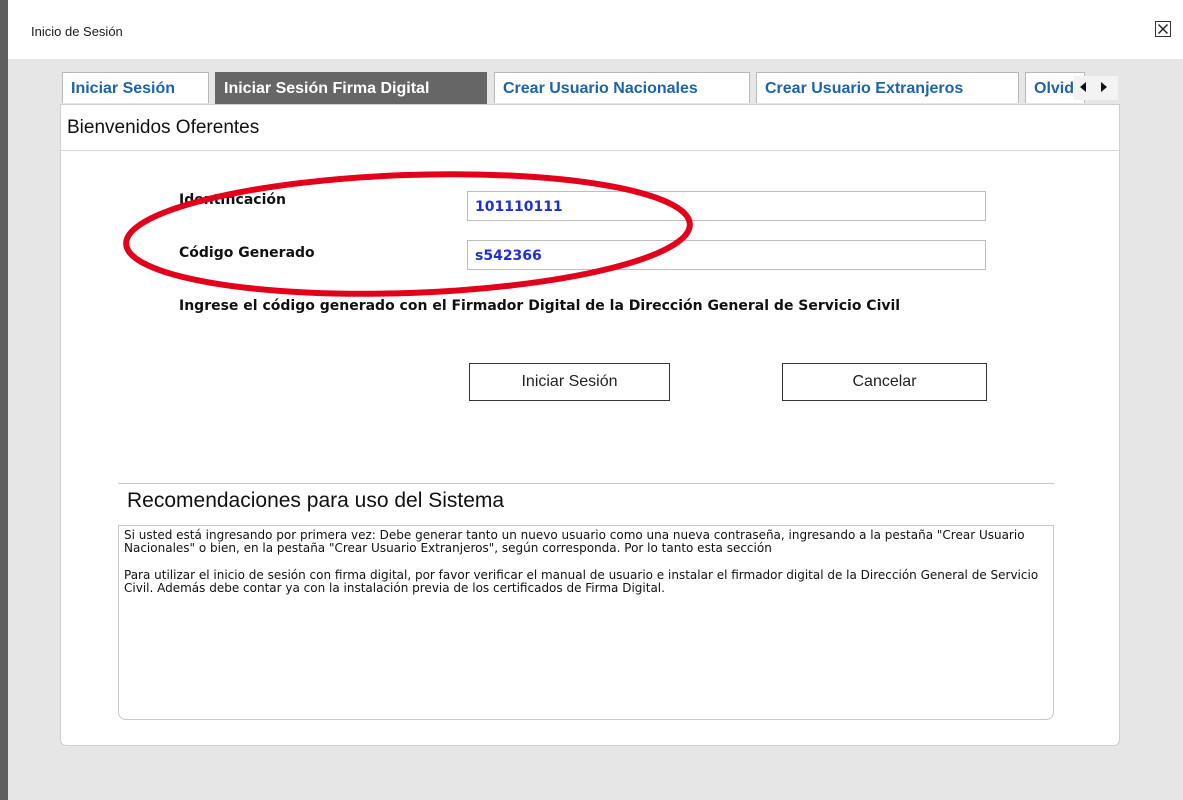  Describe the element at coordinates (316, 500) in the screenshot. I see `recommendations-title: Recomendaciones para uso del Sistema` at that location.